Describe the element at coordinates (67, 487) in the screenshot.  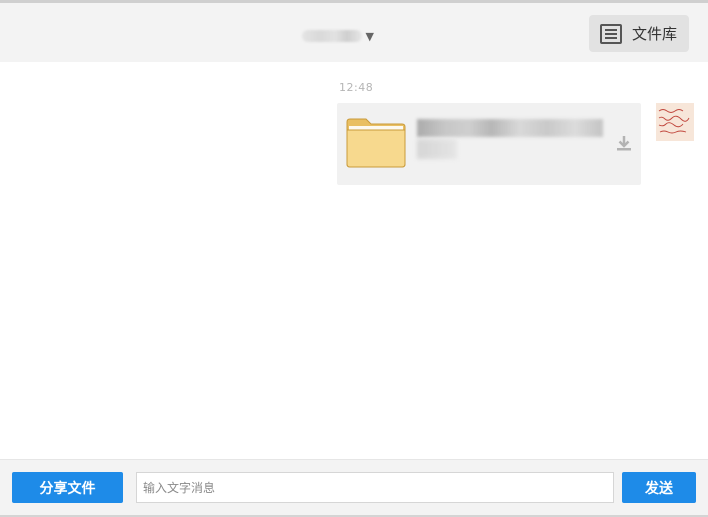
I see `share-file-button: 分享文件` at that location.